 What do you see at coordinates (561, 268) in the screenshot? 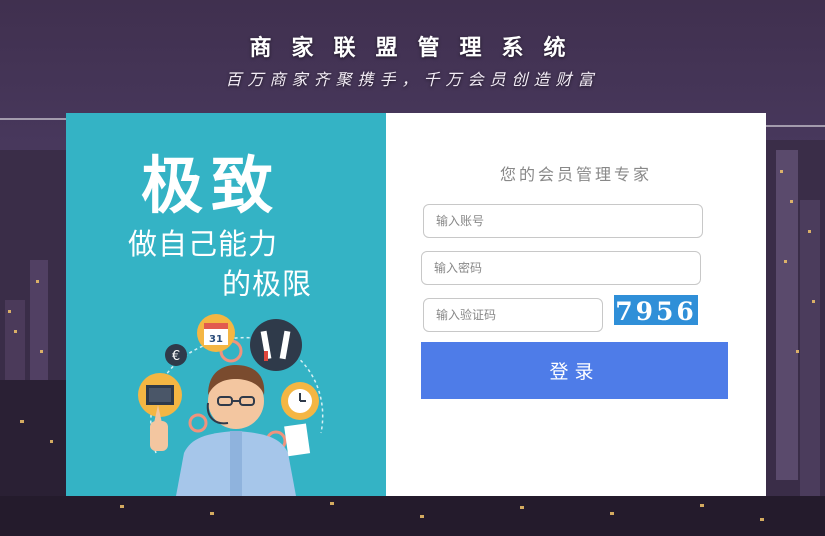
I see `password-input` at bounding box center [561, 268].